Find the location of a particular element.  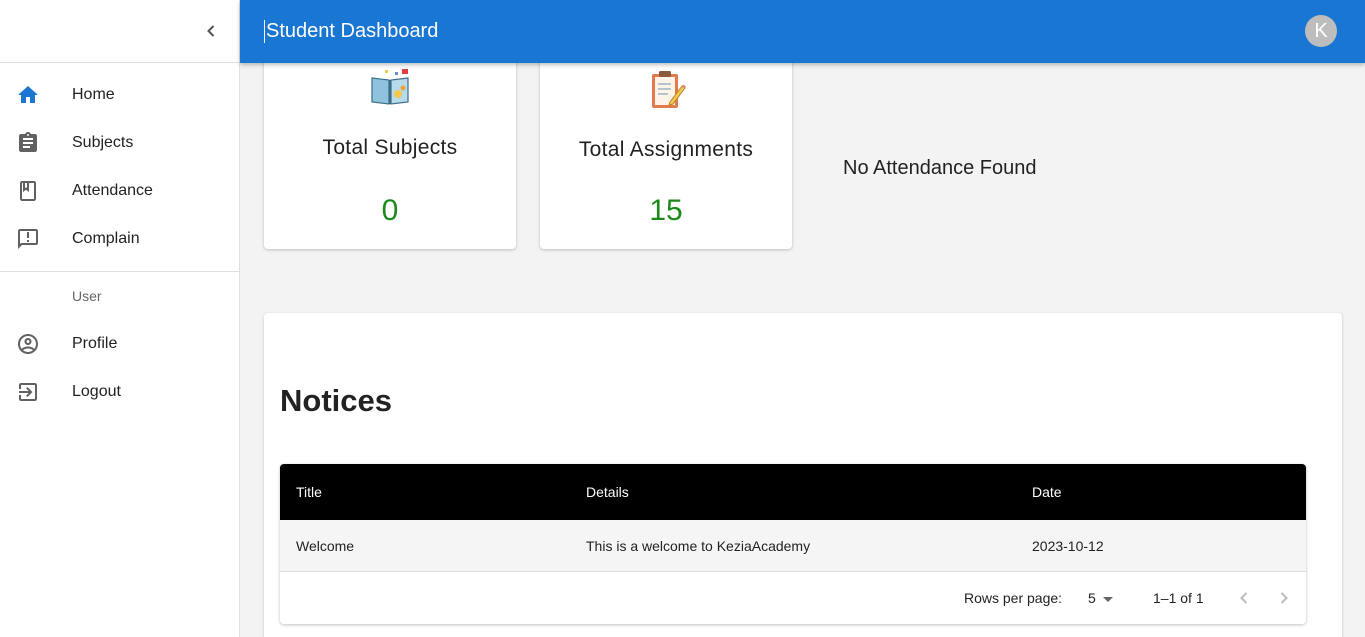

sidebar-item-complain: Complain is located at coordinates (119, 239).